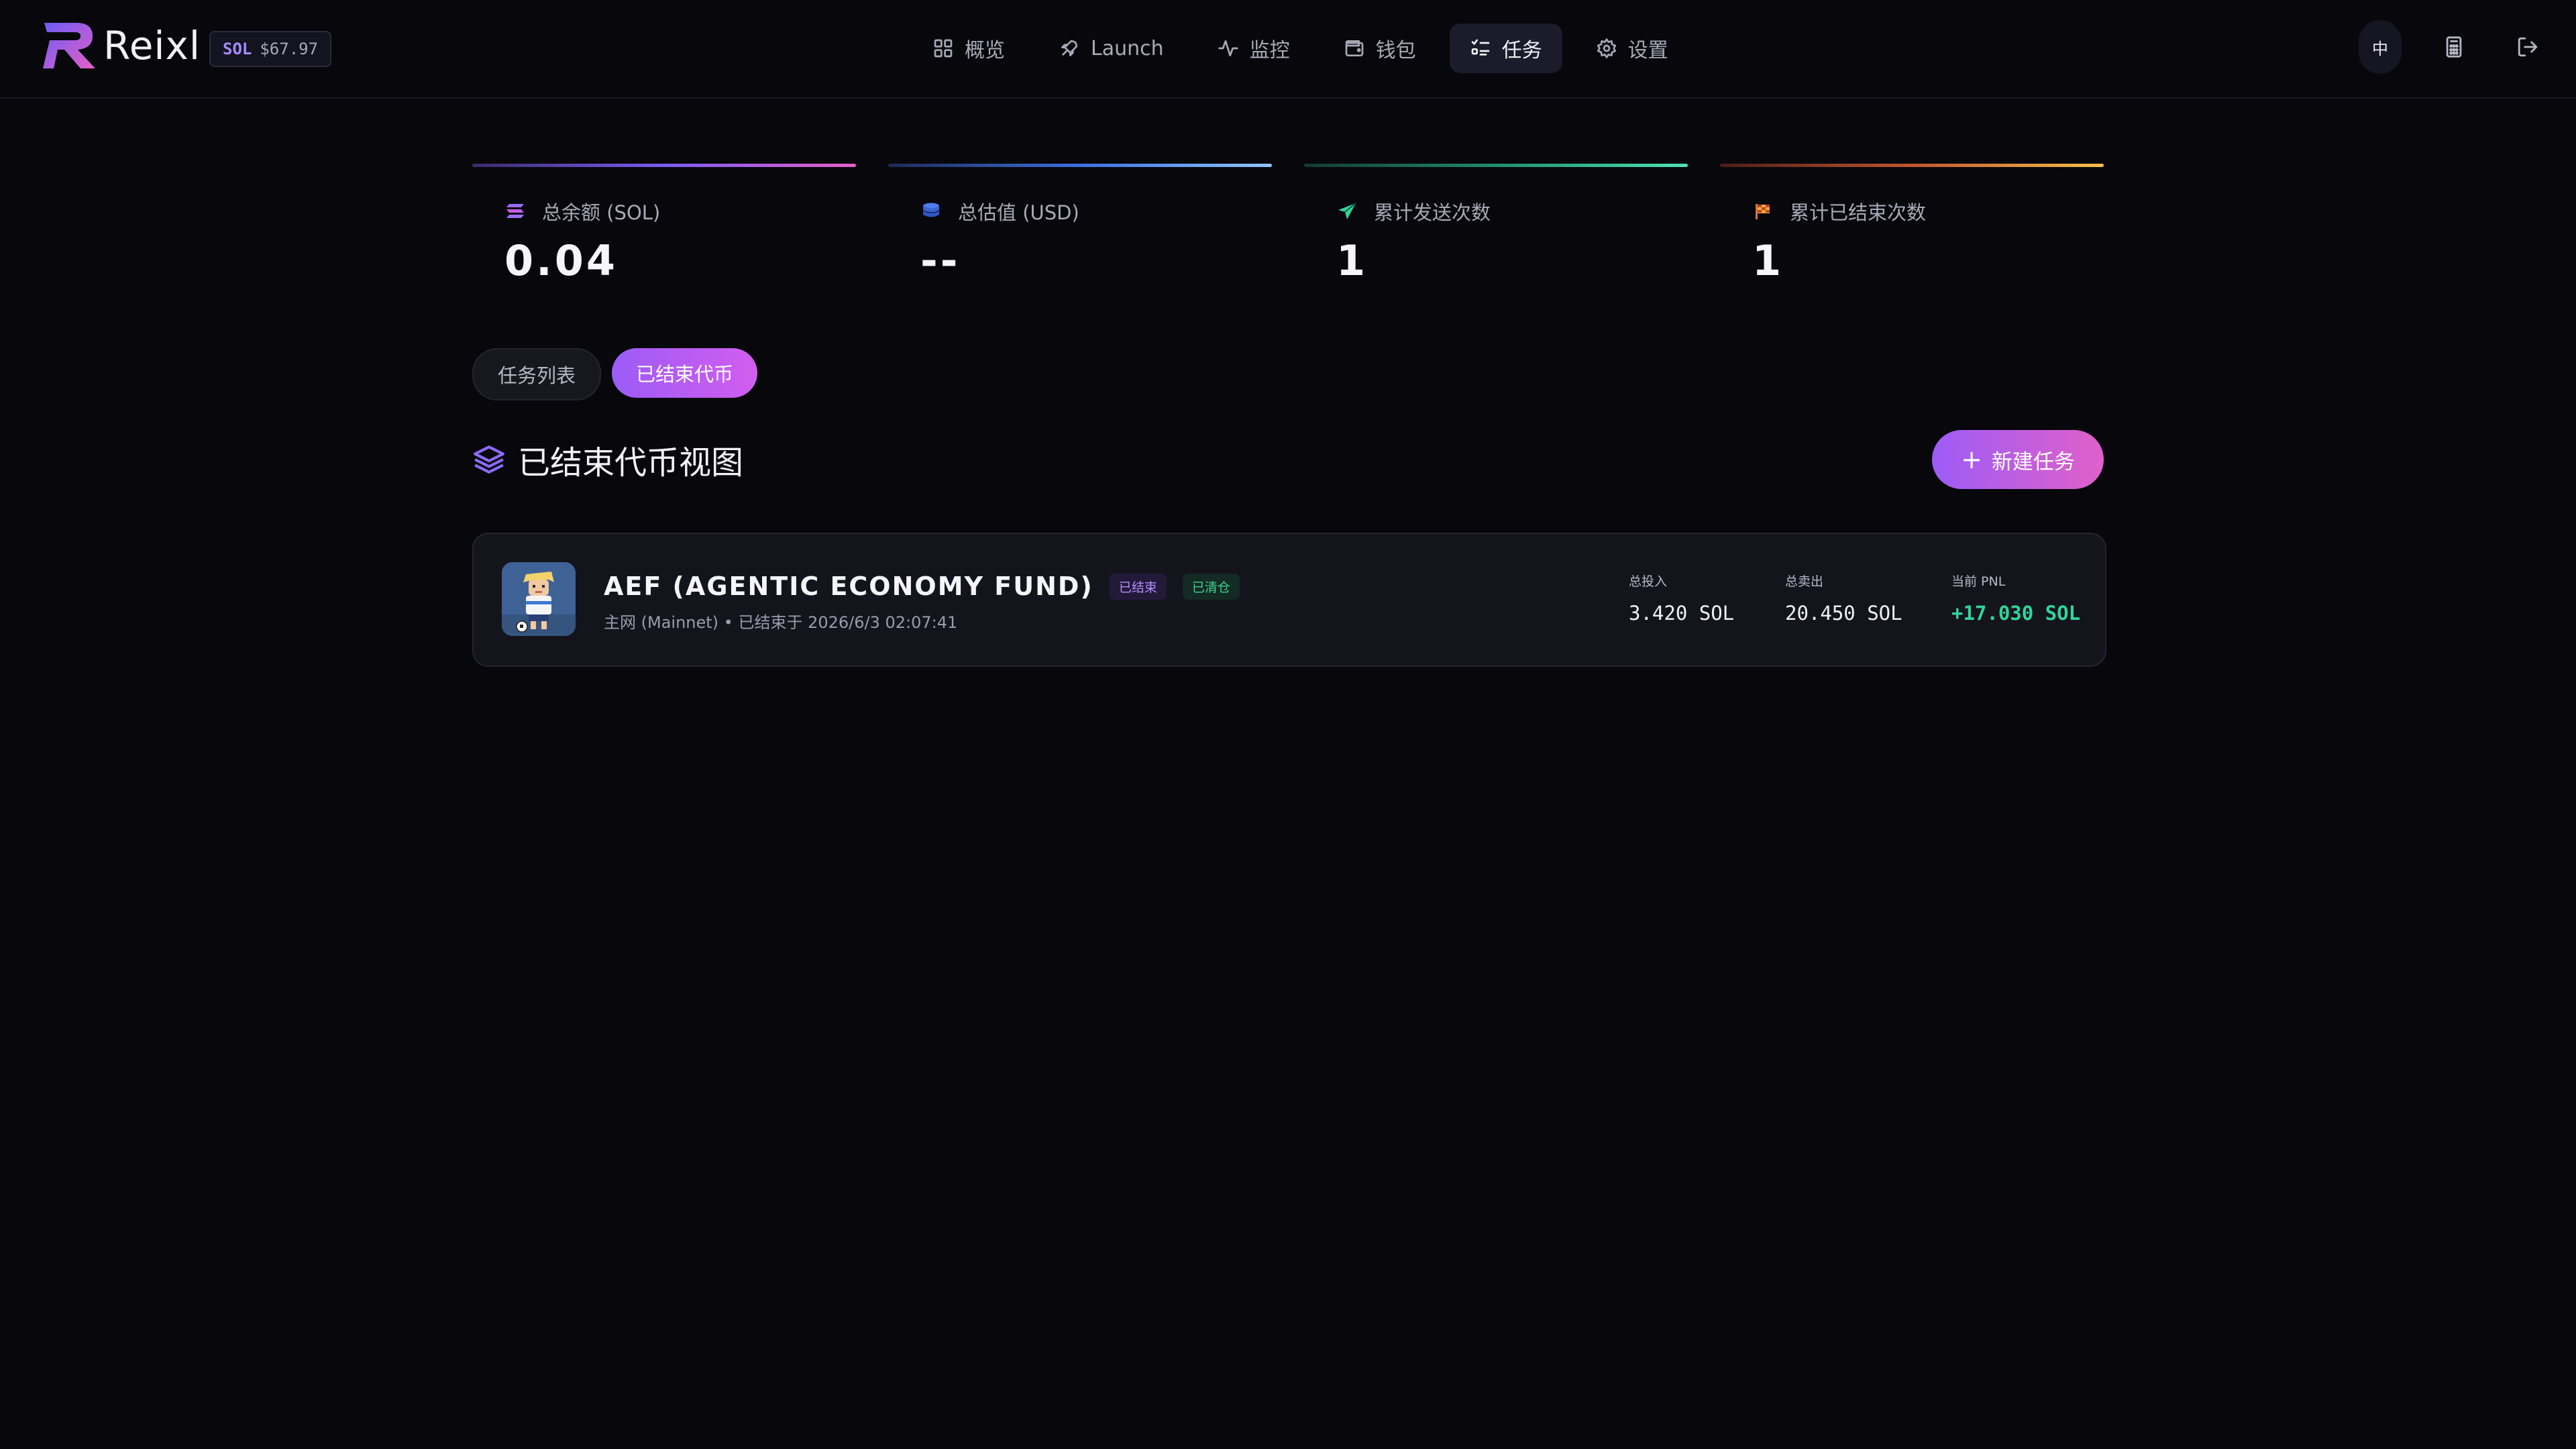 The width and height of the screenshot is (2576, 1449). What do you see at coordinates (69, 45) in the screenshot?
I see `reixl-logo-icon` at bounding box center [69, 45].